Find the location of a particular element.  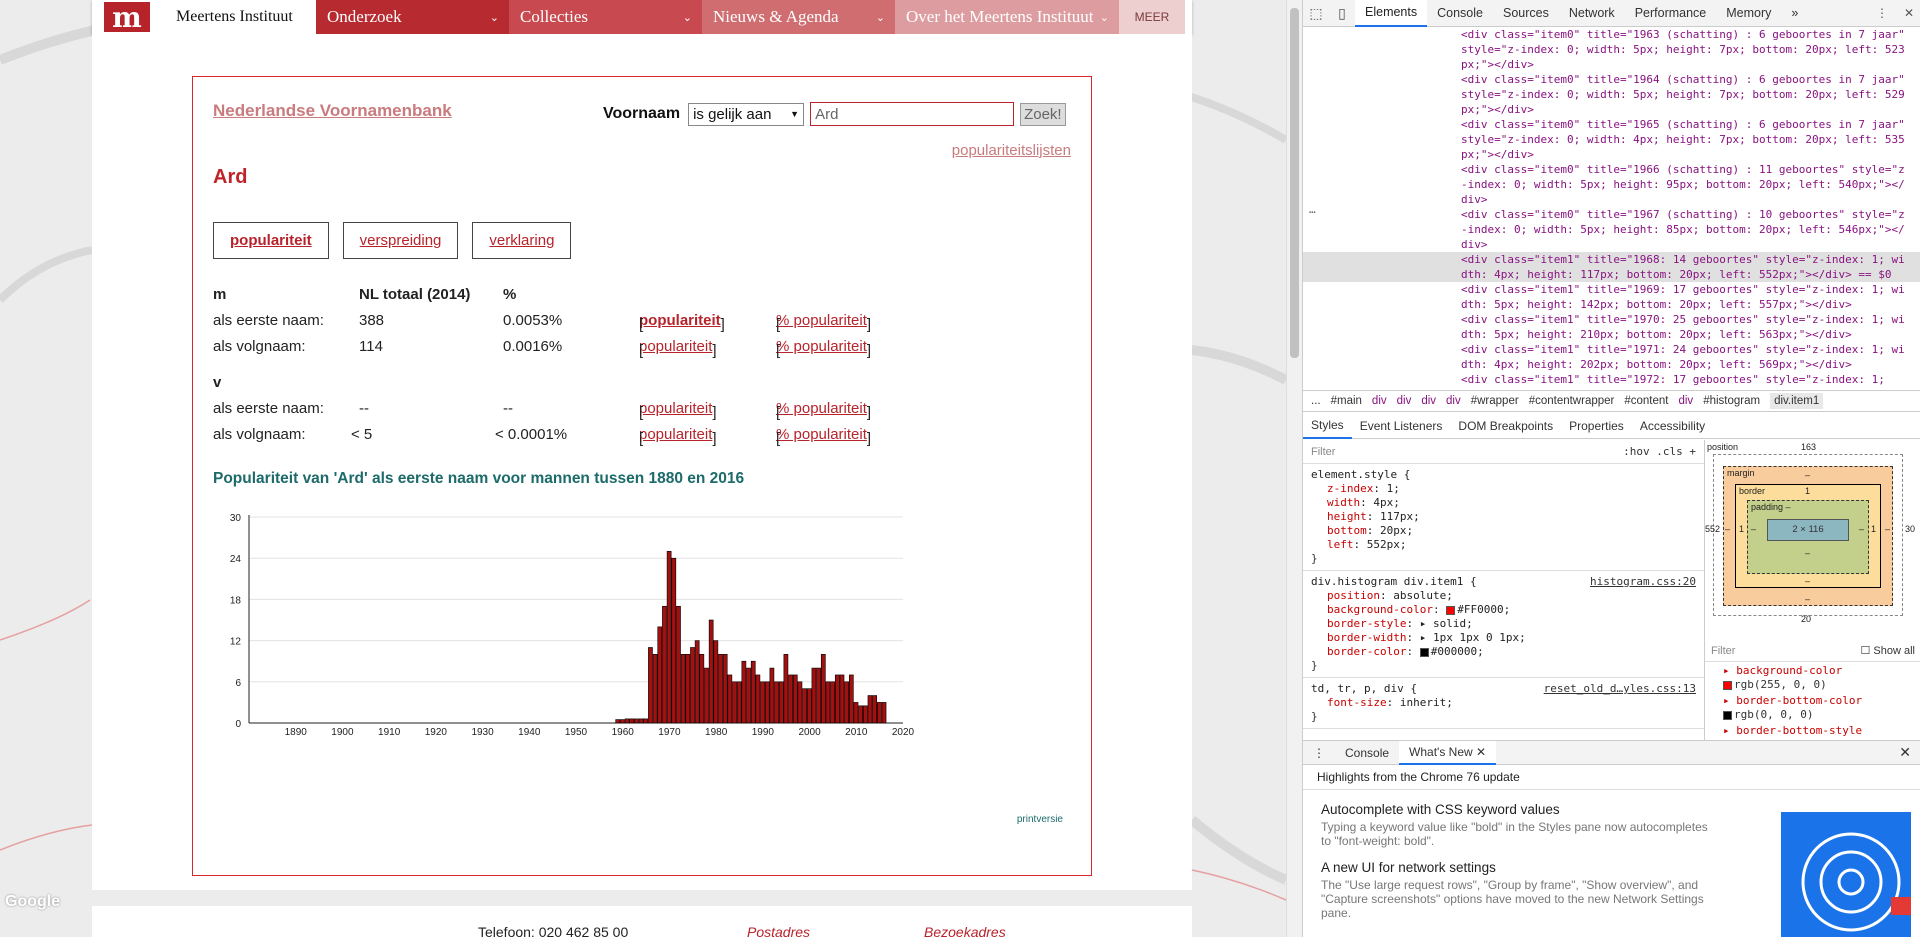

close-icon: ✕ is located at coordinates (1909, 13).